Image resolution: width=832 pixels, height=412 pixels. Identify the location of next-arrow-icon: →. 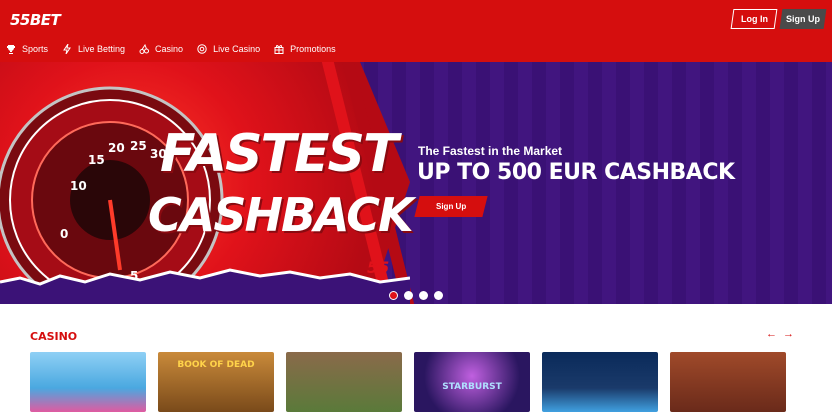
(788, 334).